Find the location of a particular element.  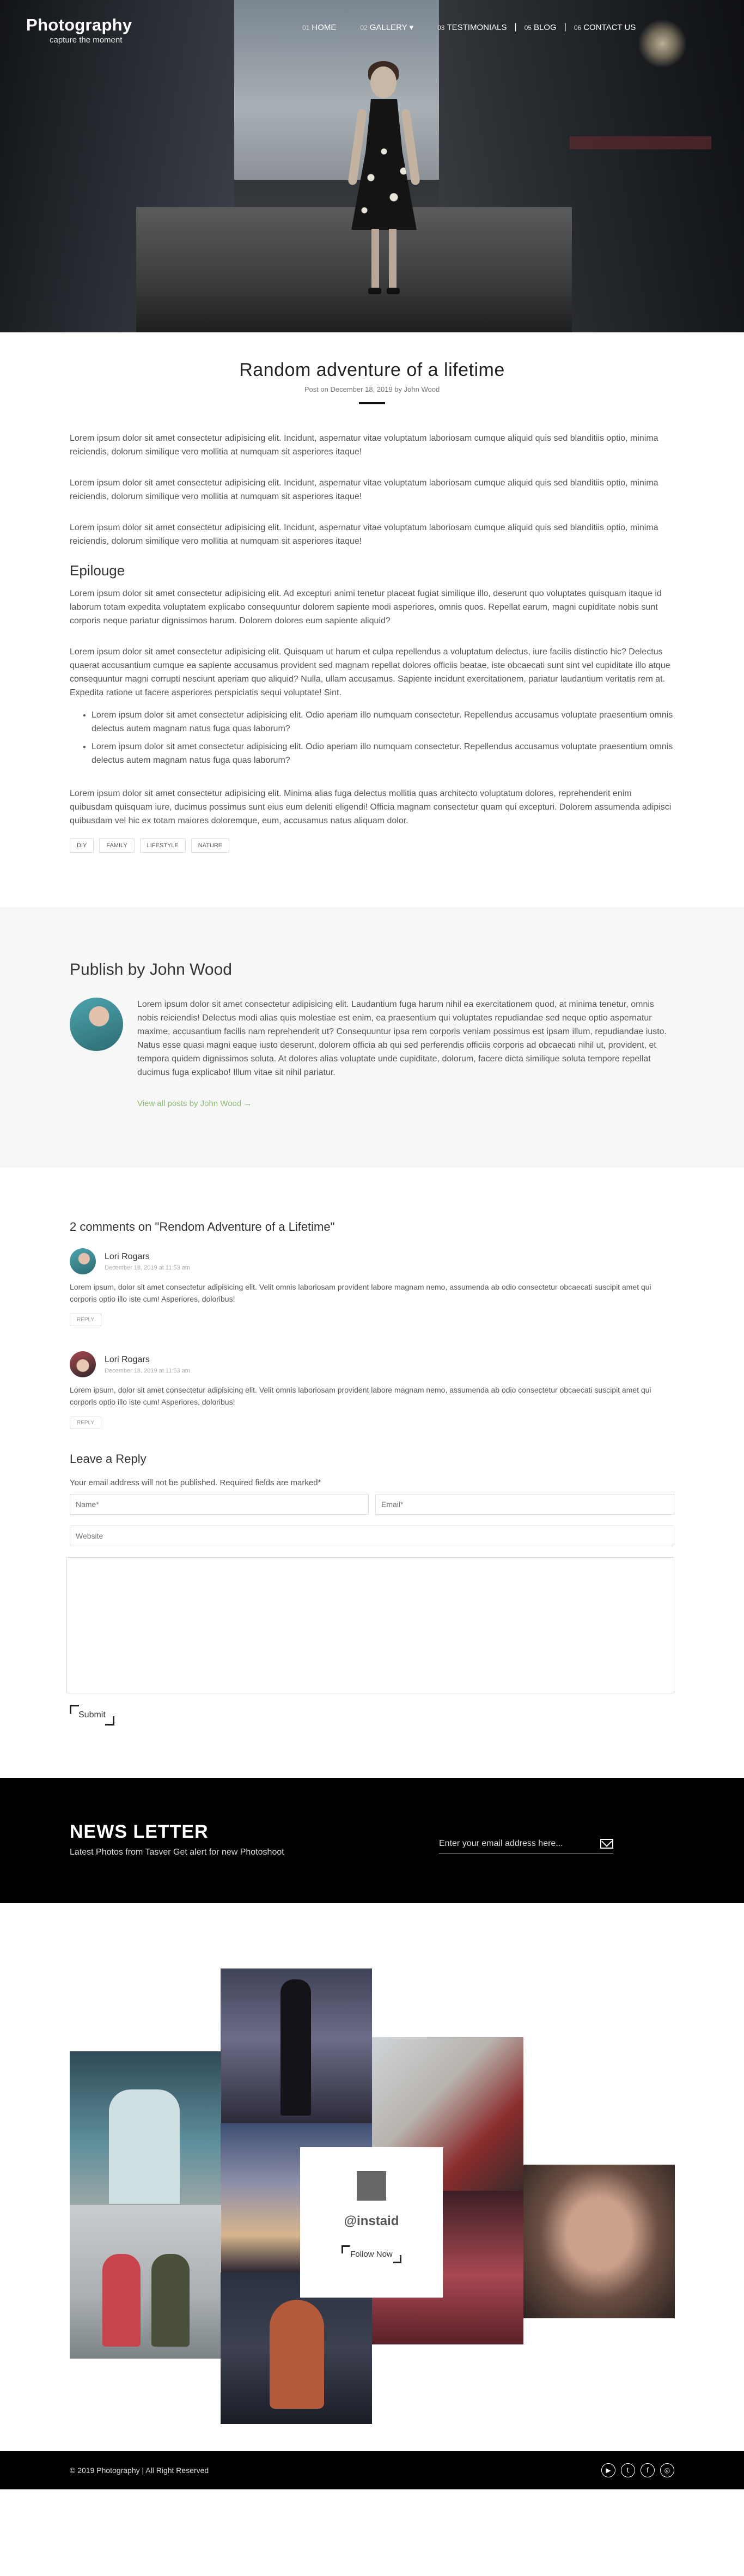

tag-diy: DIY is located at coordinates (82, 846).